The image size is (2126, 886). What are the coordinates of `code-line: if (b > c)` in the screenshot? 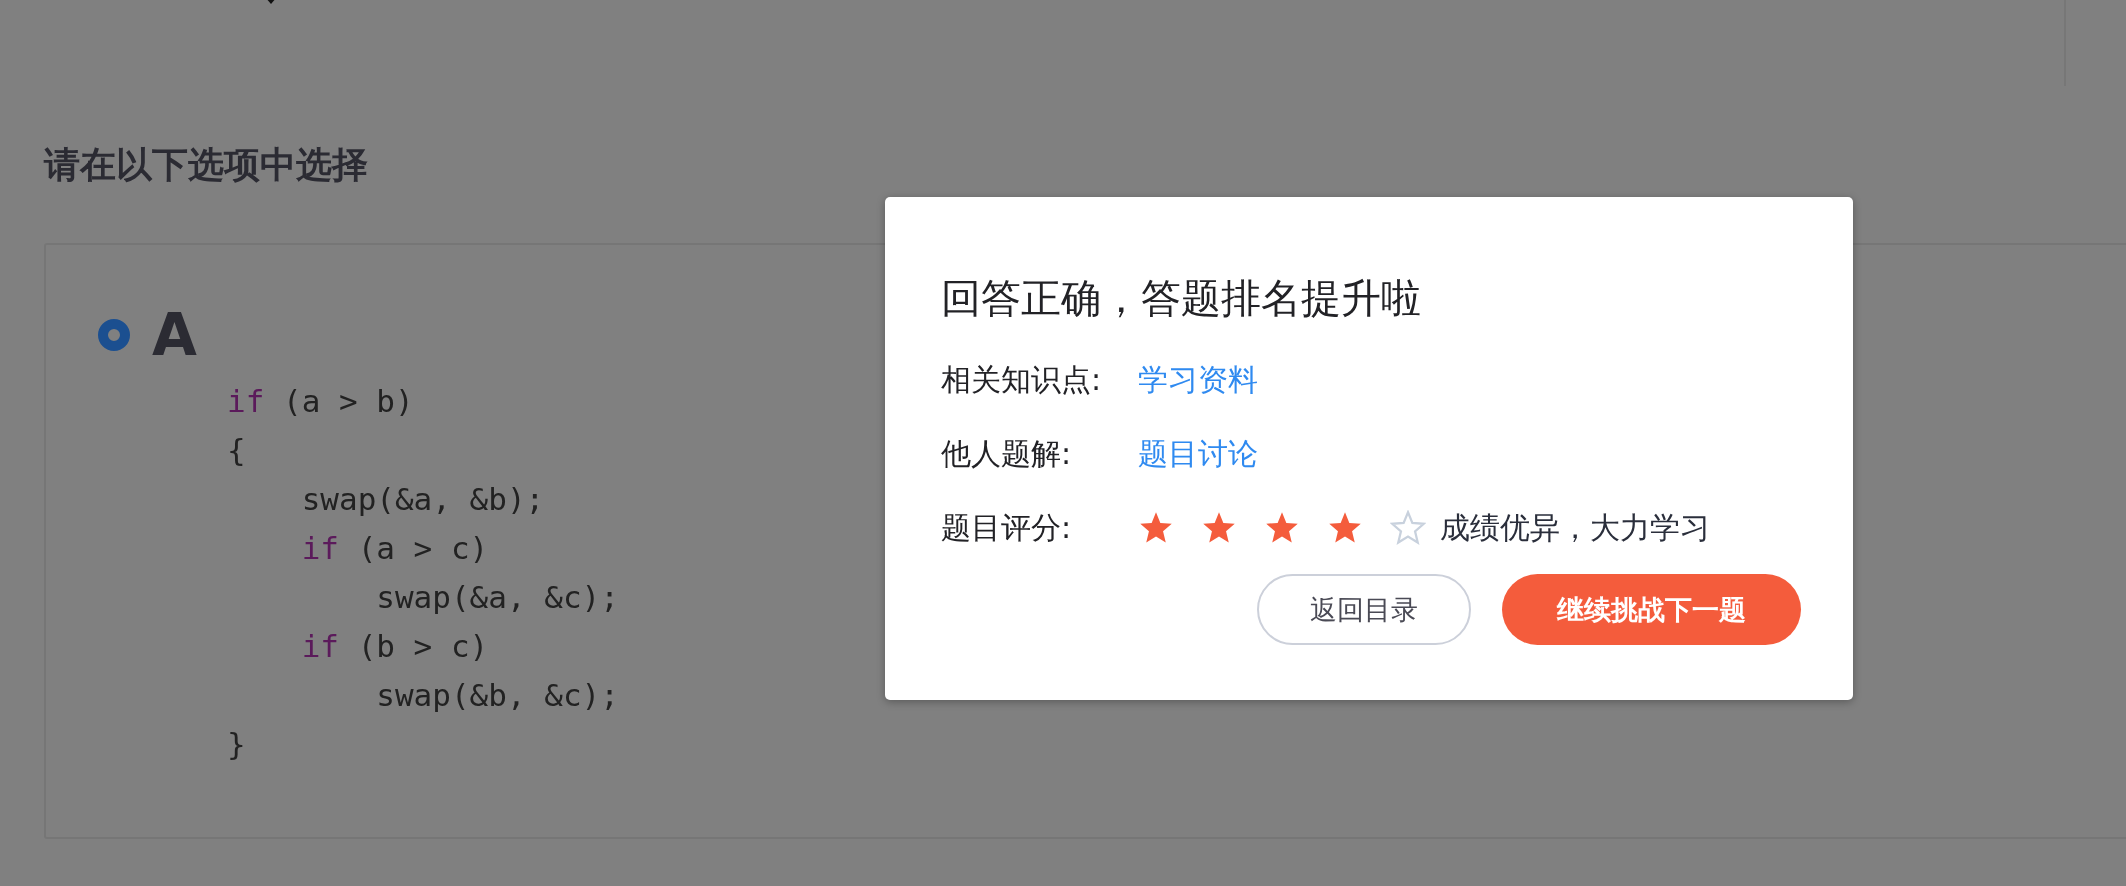 It's located at (395, 646).